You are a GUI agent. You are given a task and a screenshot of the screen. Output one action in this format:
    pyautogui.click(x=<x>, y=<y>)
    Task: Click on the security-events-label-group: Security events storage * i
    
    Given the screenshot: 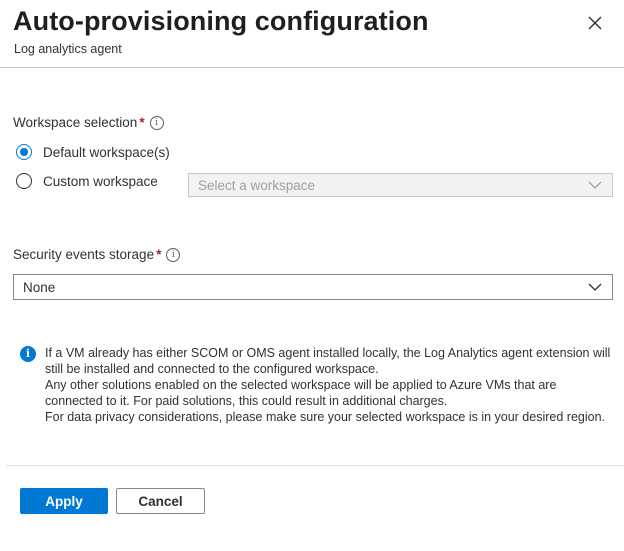 What is the action you would take?
    pyautogui.click(x=97, y=254)
    